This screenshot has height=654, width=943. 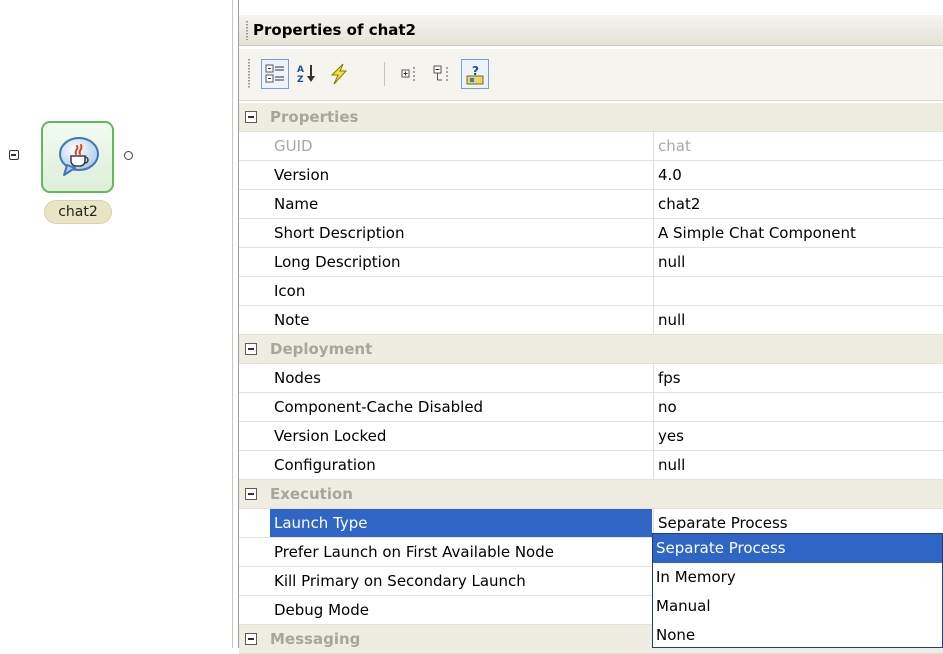 I want to click on property-value: chat2, so click(x=798, y=204).